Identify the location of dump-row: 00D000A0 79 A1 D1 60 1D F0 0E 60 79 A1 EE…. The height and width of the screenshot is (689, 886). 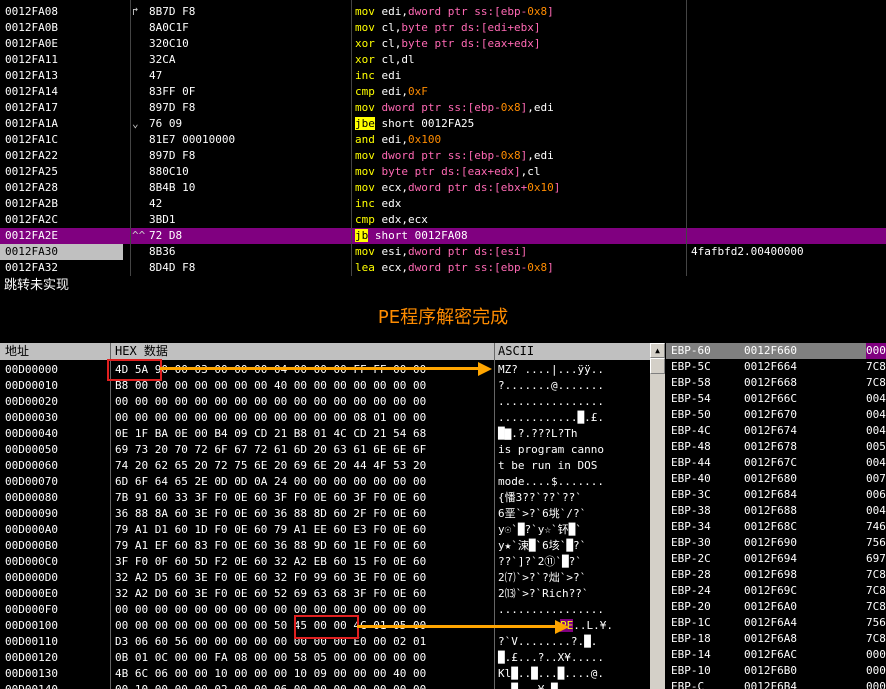
(325, 530).